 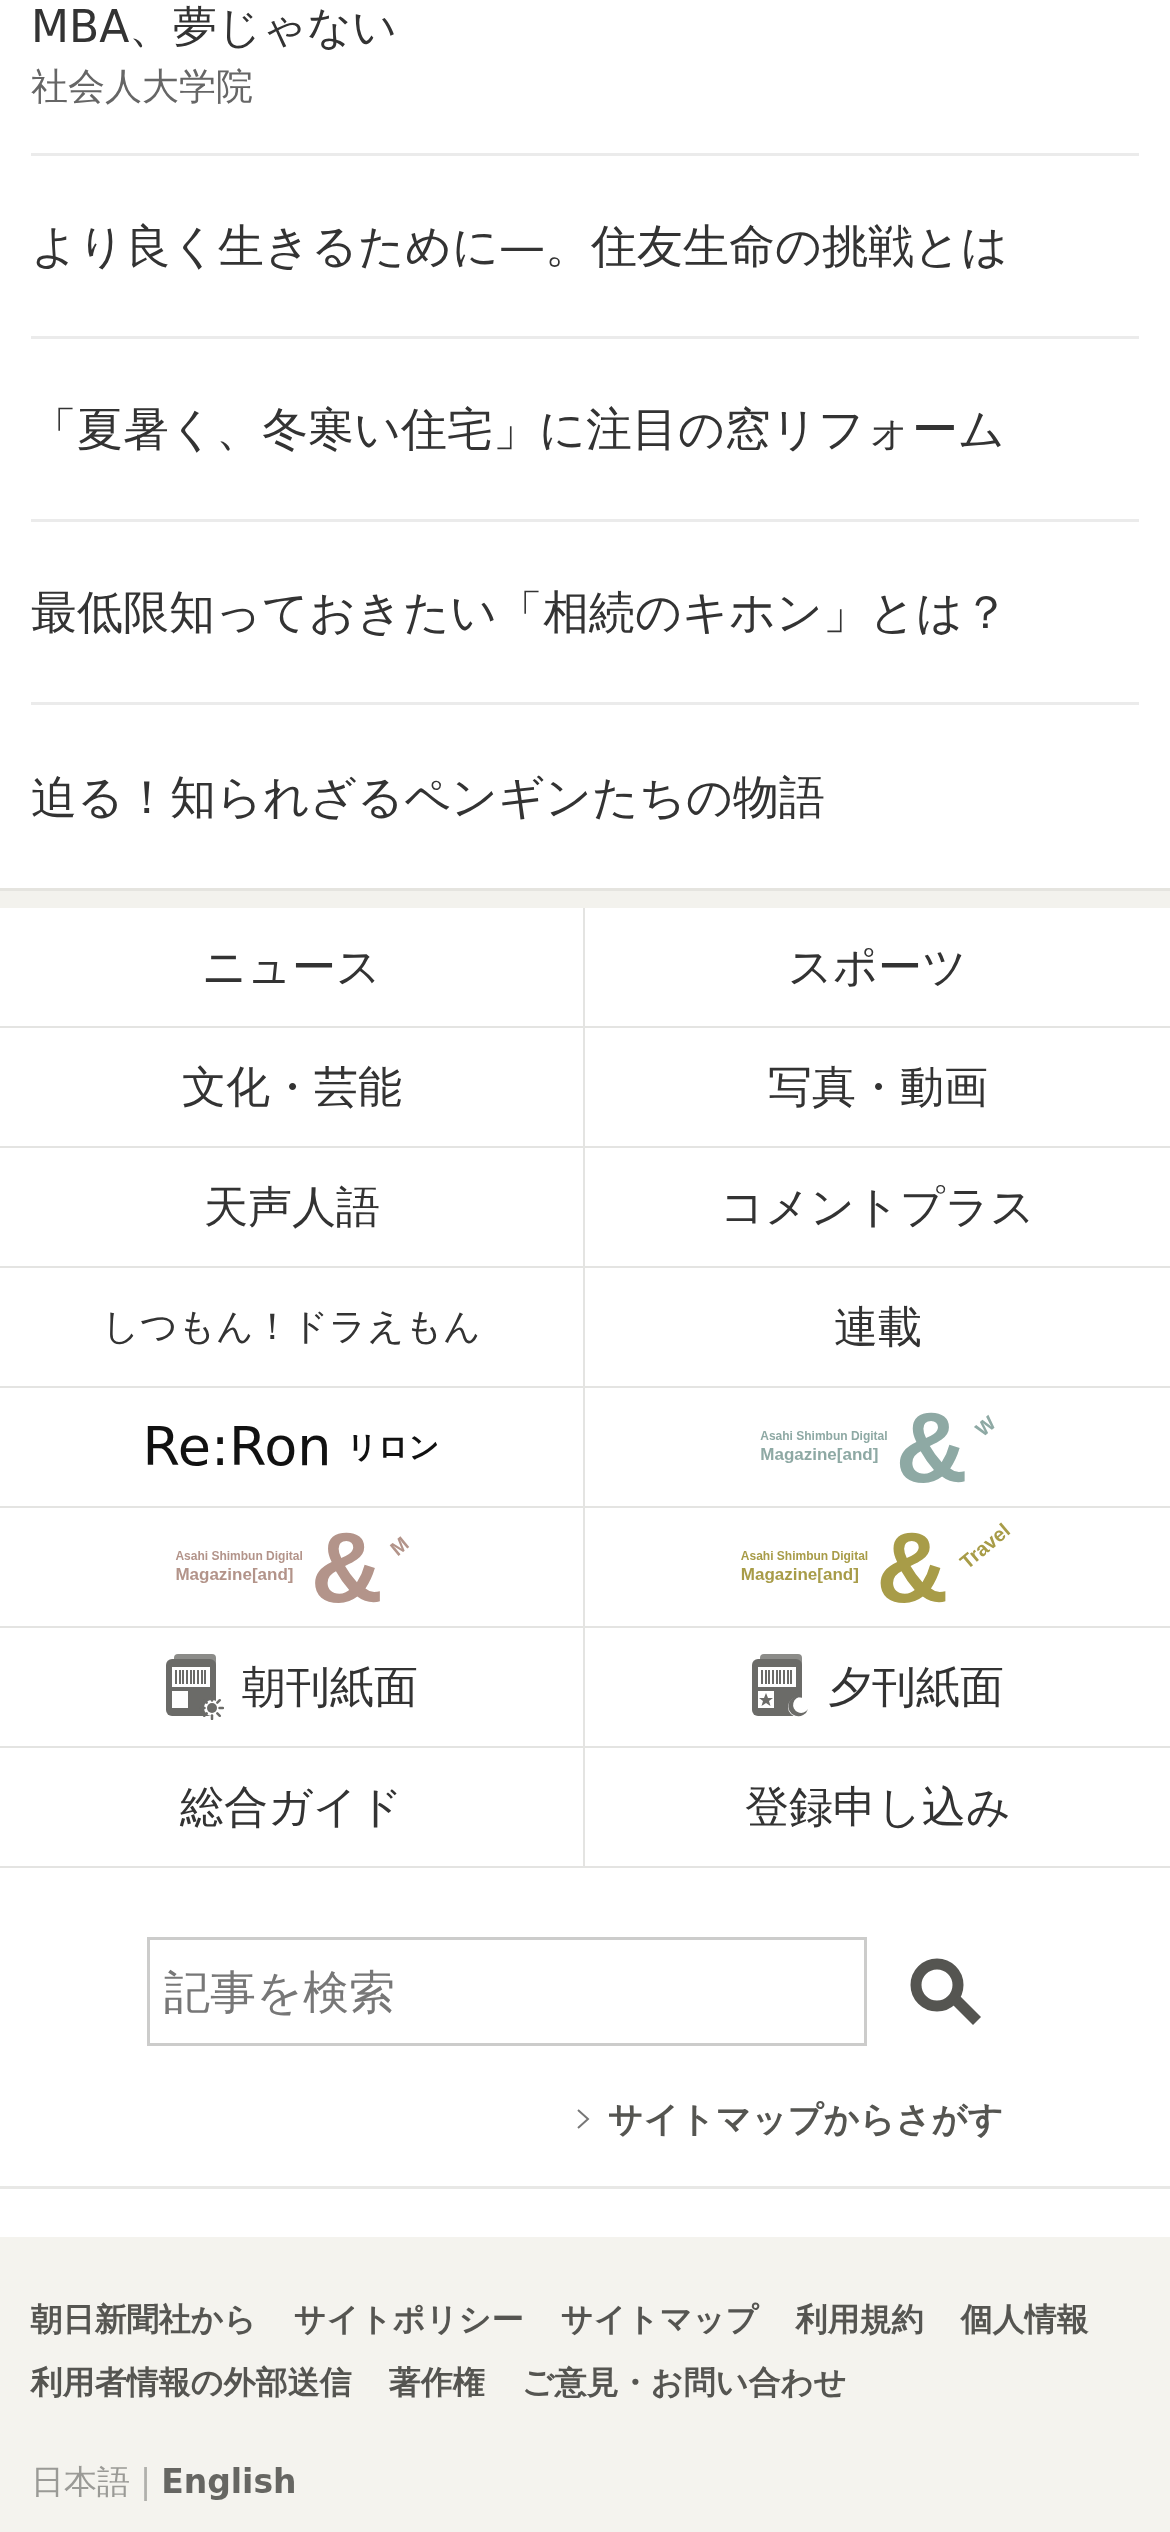 What do you see at coordinates (437, 2382) in the screenshot?
I see `footer-link: 著作権` at bounding box center [437, 2382].